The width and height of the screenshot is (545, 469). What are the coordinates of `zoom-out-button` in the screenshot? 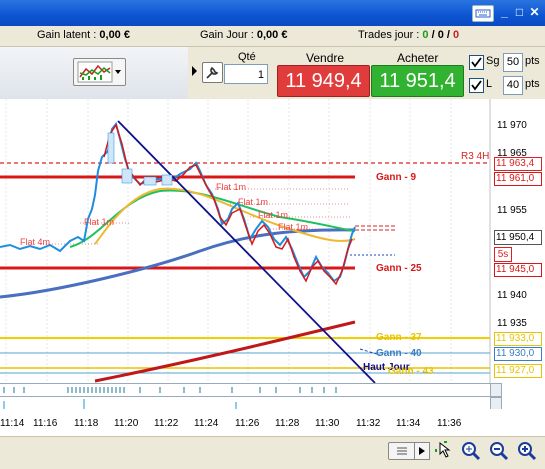 It's located at (499, 451).